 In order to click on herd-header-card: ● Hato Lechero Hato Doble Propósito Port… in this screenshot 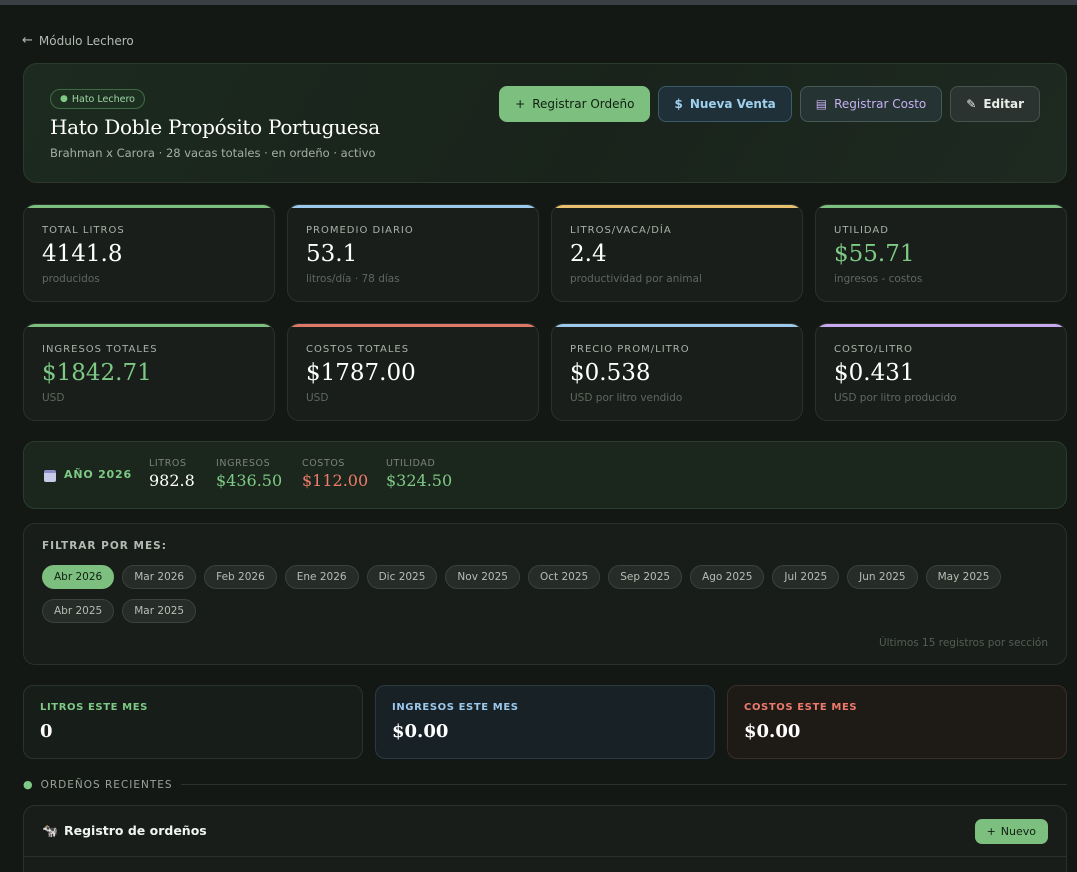, I will do `click(545, 123)`.